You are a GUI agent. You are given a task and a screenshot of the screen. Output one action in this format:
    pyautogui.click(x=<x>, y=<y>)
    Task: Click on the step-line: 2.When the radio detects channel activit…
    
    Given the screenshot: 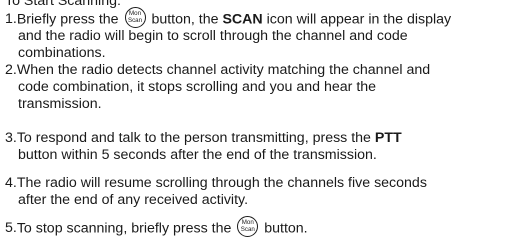 What is the action you would take?
    pyautogui.click(x=263, y=70)
    